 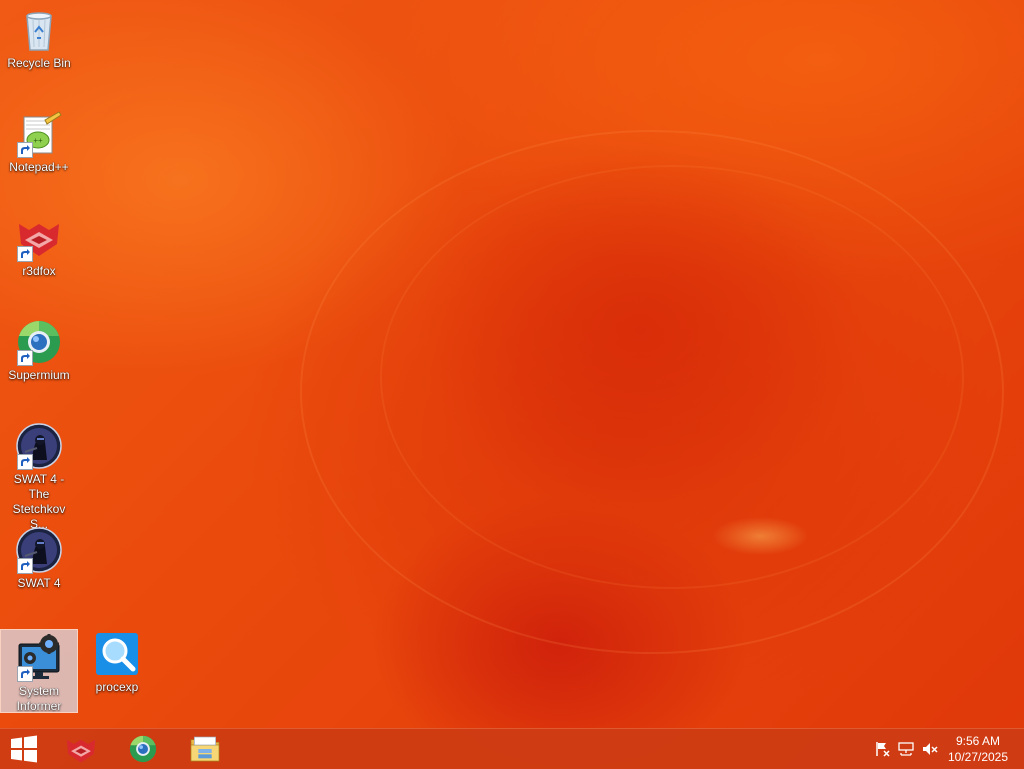 I want to click on taskbar-file-explorer-button, so click(x=205, y=749).